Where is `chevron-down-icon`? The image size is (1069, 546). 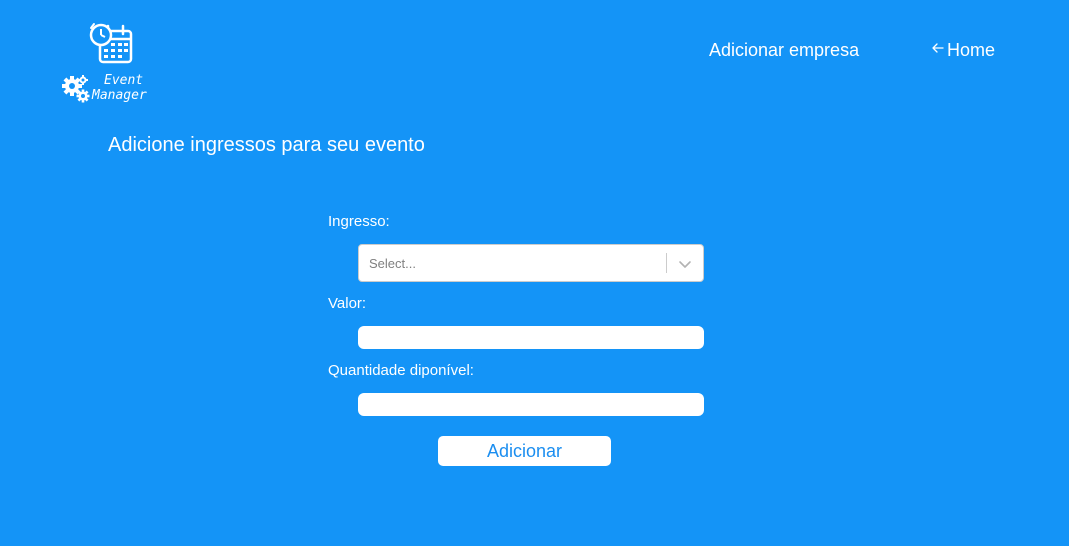 chevron-down-icon is located at coordinates (685, 264).